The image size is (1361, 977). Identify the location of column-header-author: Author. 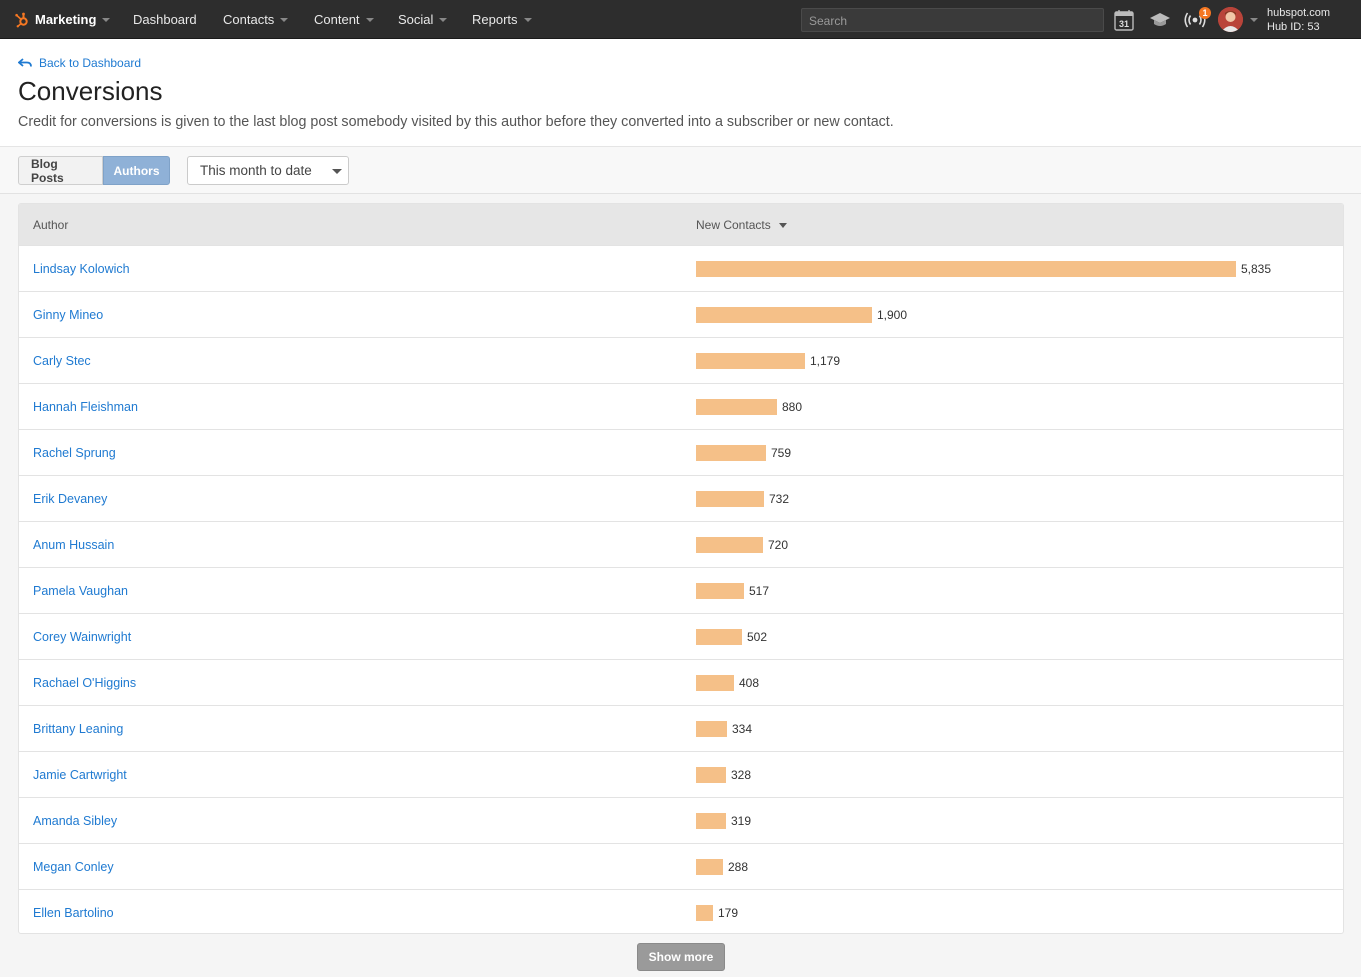
(50, 225).